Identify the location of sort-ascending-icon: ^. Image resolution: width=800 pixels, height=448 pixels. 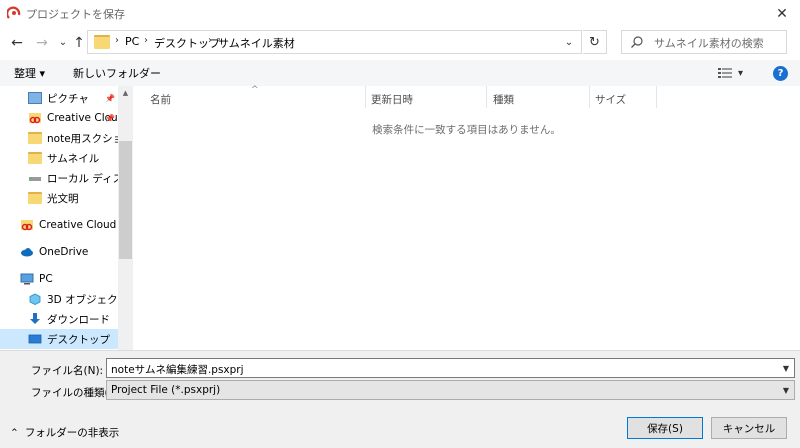
(255, 90).